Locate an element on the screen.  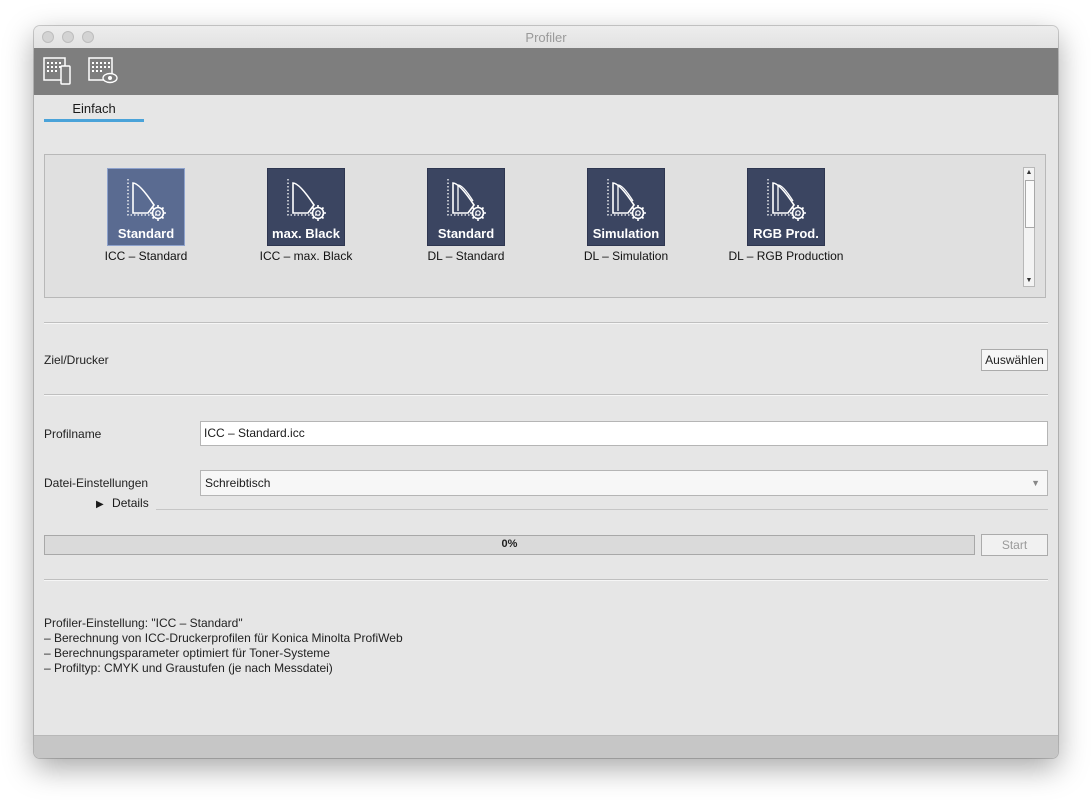
profile-item-icc-max-black: max. Black ICC – max. Black is located at coordinates (306, 223).